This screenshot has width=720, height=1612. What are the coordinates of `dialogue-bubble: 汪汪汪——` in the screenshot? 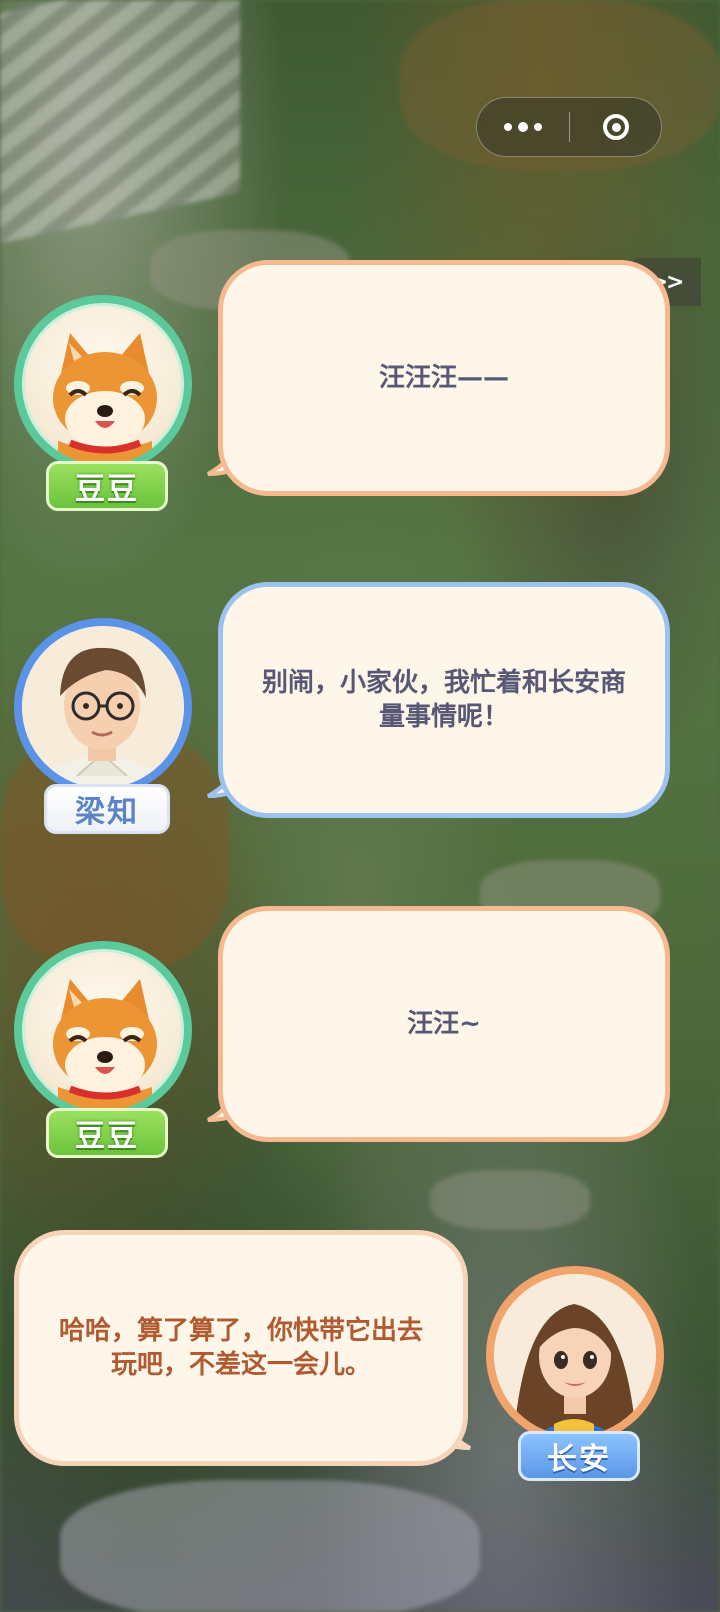 It's located at (444, 378).